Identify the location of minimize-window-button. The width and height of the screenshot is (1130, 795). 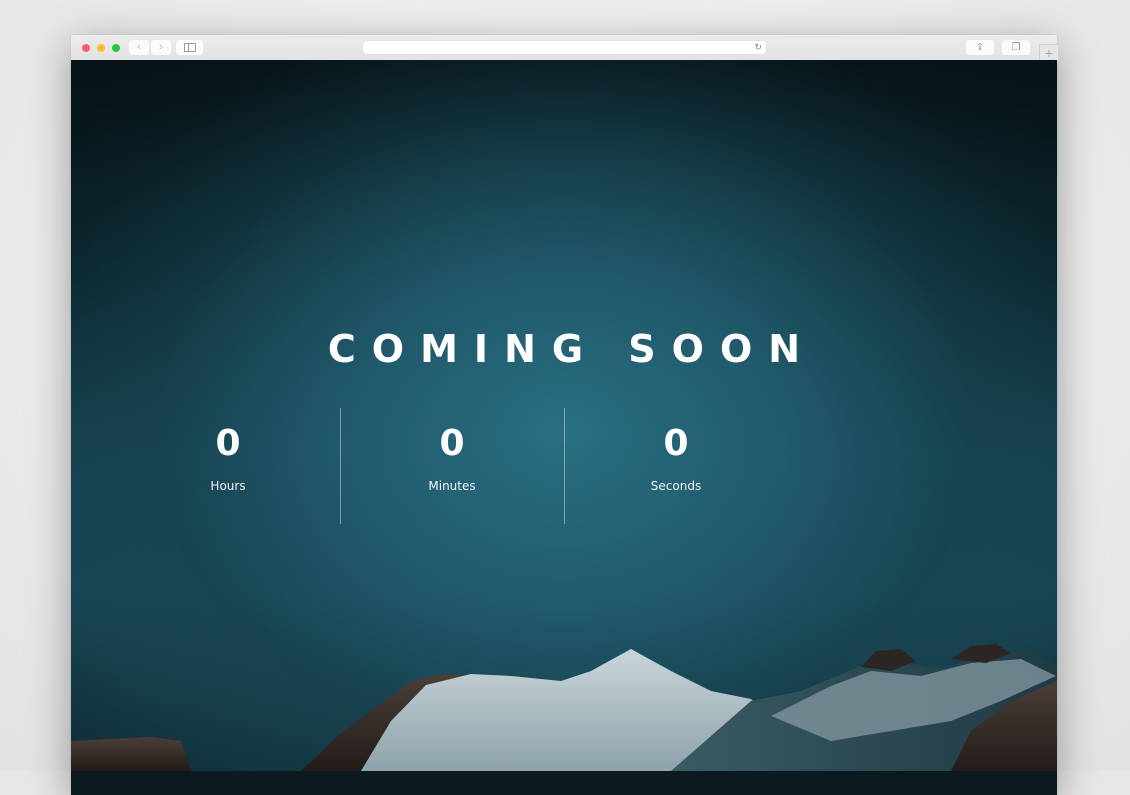
(101, 48).